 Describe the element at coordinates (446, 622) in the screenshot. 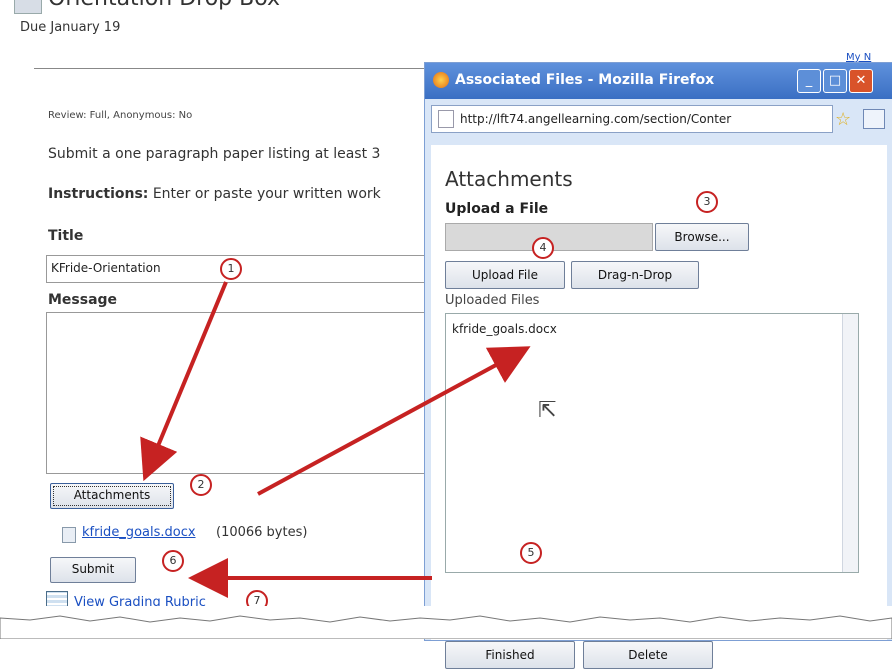

I see `torn-edge` at that location.